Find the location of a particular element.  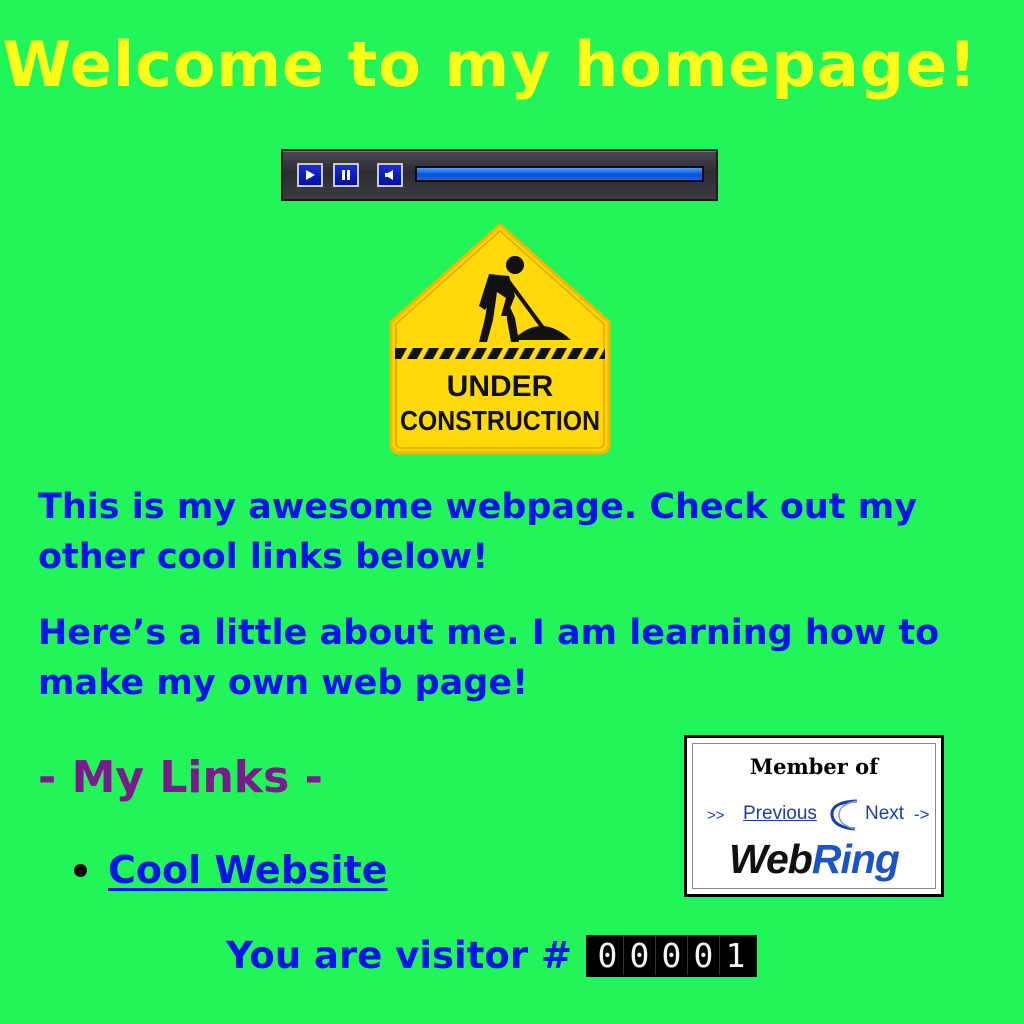

counter-digit: 1 is located at coordinates (735, 955).